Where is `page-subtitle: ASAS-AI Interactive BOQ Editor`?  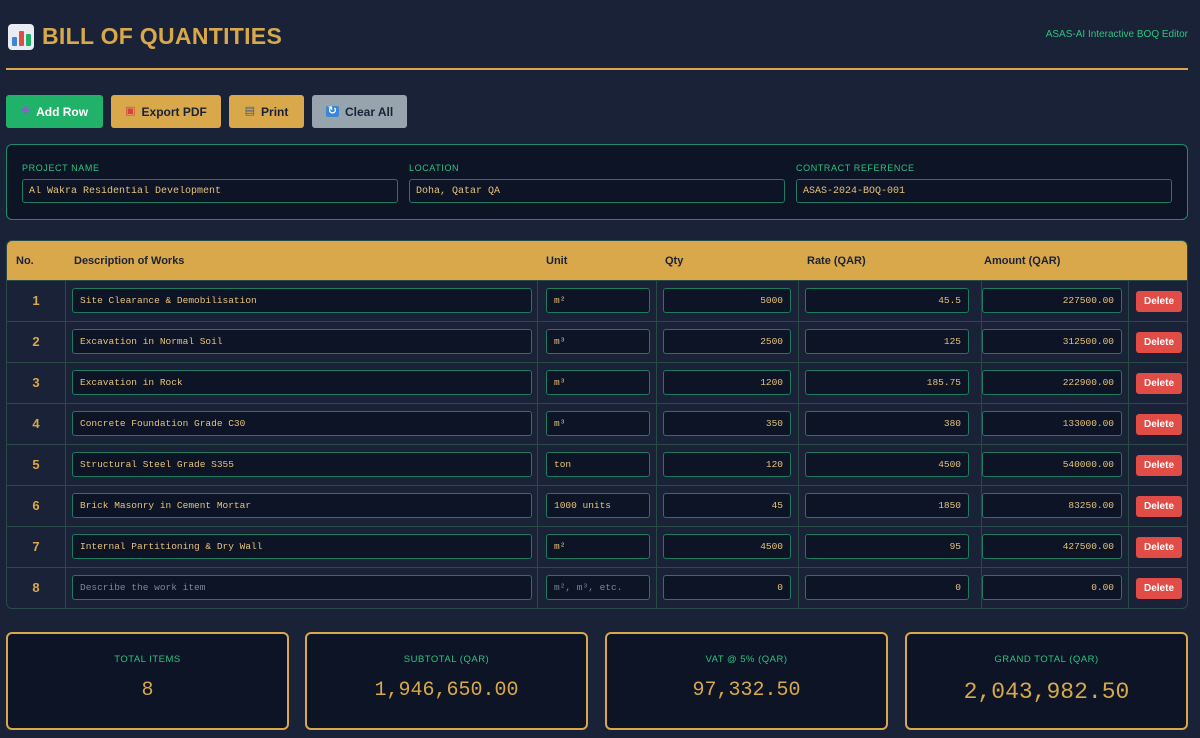 page-subtitle: ASAS-AI Interactive BOQ Editor is located at coordinates (1116, 34).